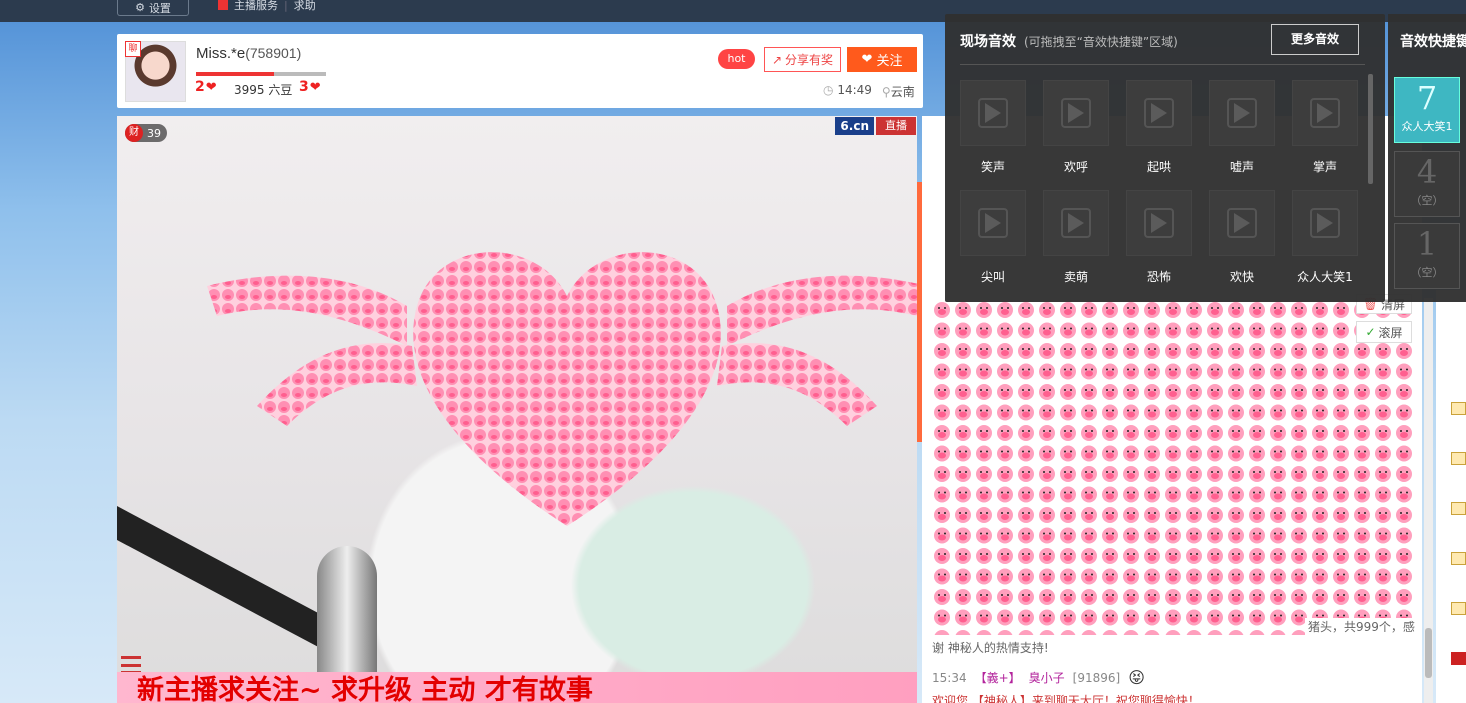 This screenshot has width=1466, height=703. Describe the element at coordinates (1075, 277) in the screenshot. I see `sfx-label: 卖萌` at that location.